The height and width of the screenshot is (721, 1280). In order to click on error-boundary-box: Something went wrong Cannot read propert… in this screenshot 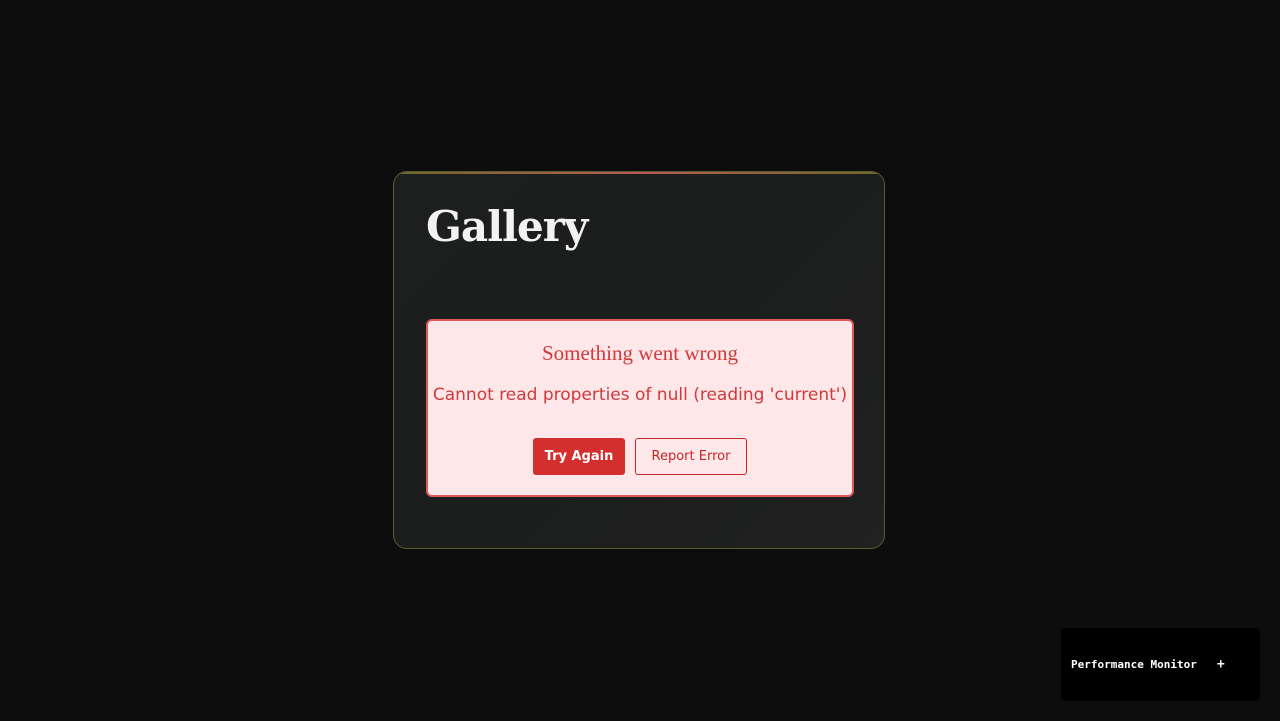, I will do `click(640, 408)`.